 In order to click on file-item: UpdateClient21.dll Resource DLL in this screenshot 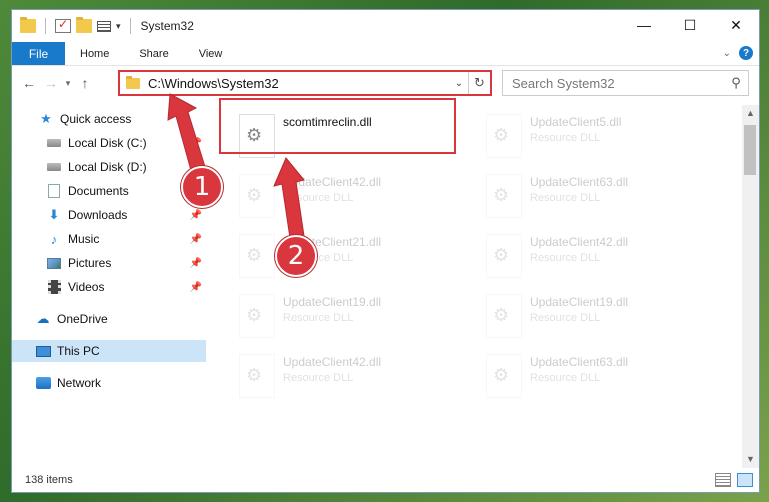, I will do `click(347, 256)`.